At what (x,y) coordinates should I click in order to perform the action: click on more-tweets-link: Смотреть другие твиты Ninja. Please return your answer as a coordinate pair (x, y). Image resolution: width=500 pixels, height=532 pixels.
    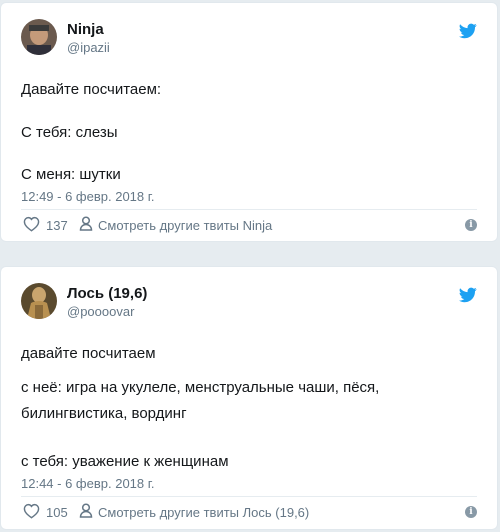
    Looking at the image, I should click on (185, 225).